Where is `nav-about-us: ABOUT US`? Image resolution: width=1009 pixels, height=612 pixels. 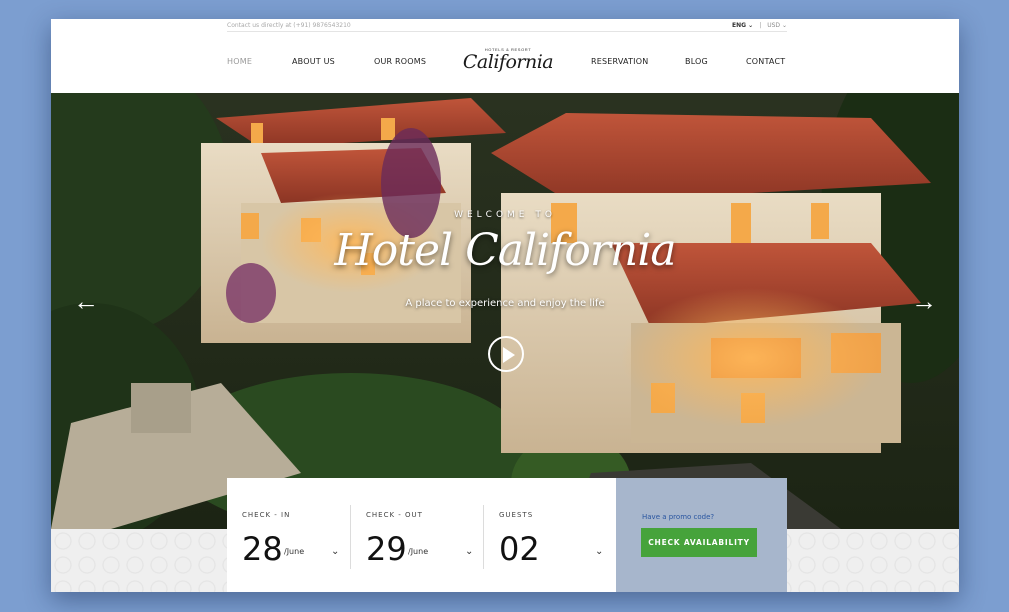 nav-about-us: ABOUT US is located at coordinates (313, 61).